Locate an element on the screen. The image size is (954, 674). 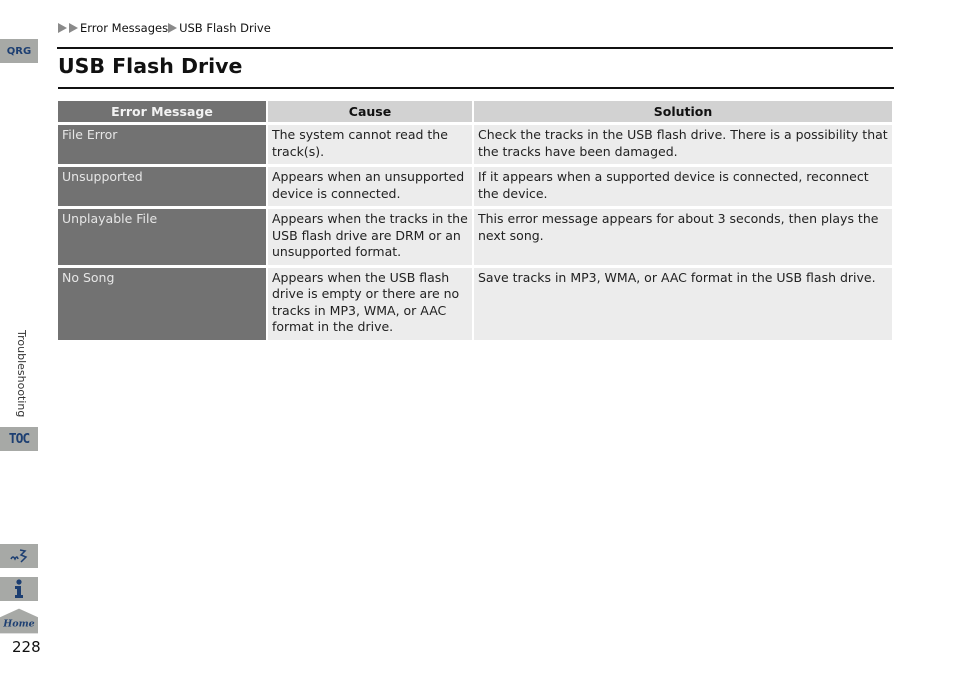
header-solution: Solution is located at coordinates (683, 111).